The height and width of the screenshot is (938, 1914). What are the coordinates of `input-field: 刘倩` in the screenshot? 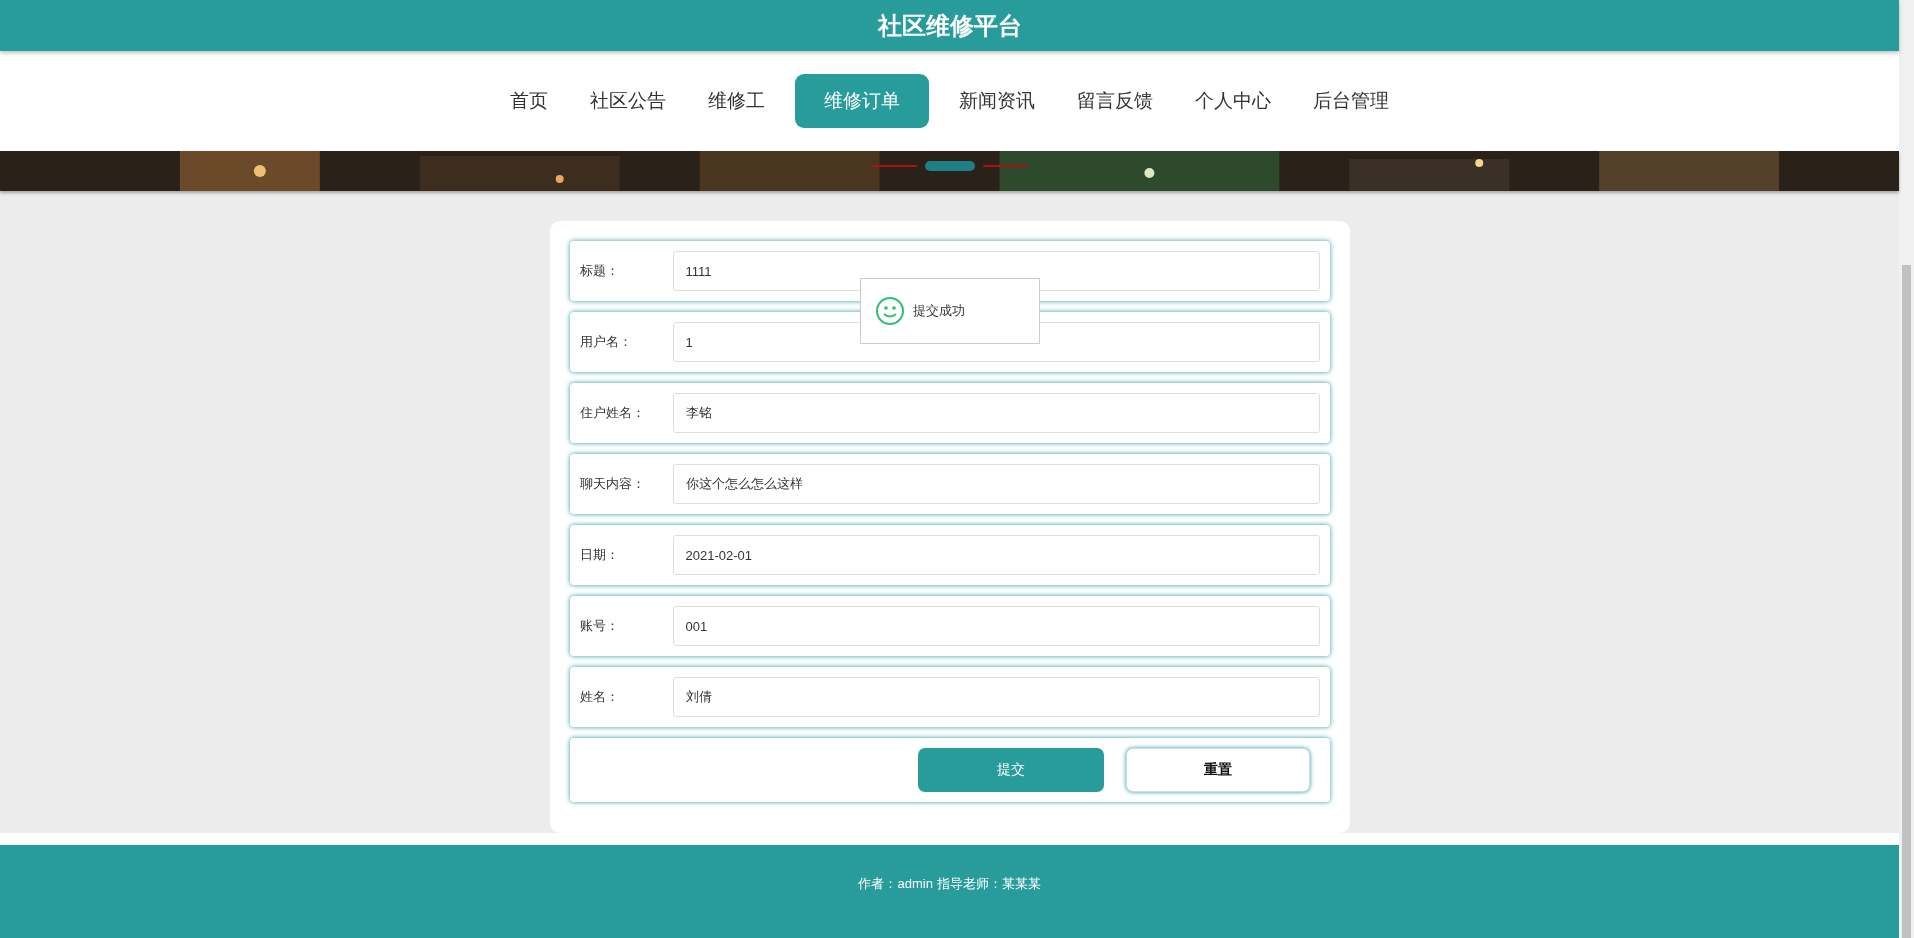 It's located at (996, 697).